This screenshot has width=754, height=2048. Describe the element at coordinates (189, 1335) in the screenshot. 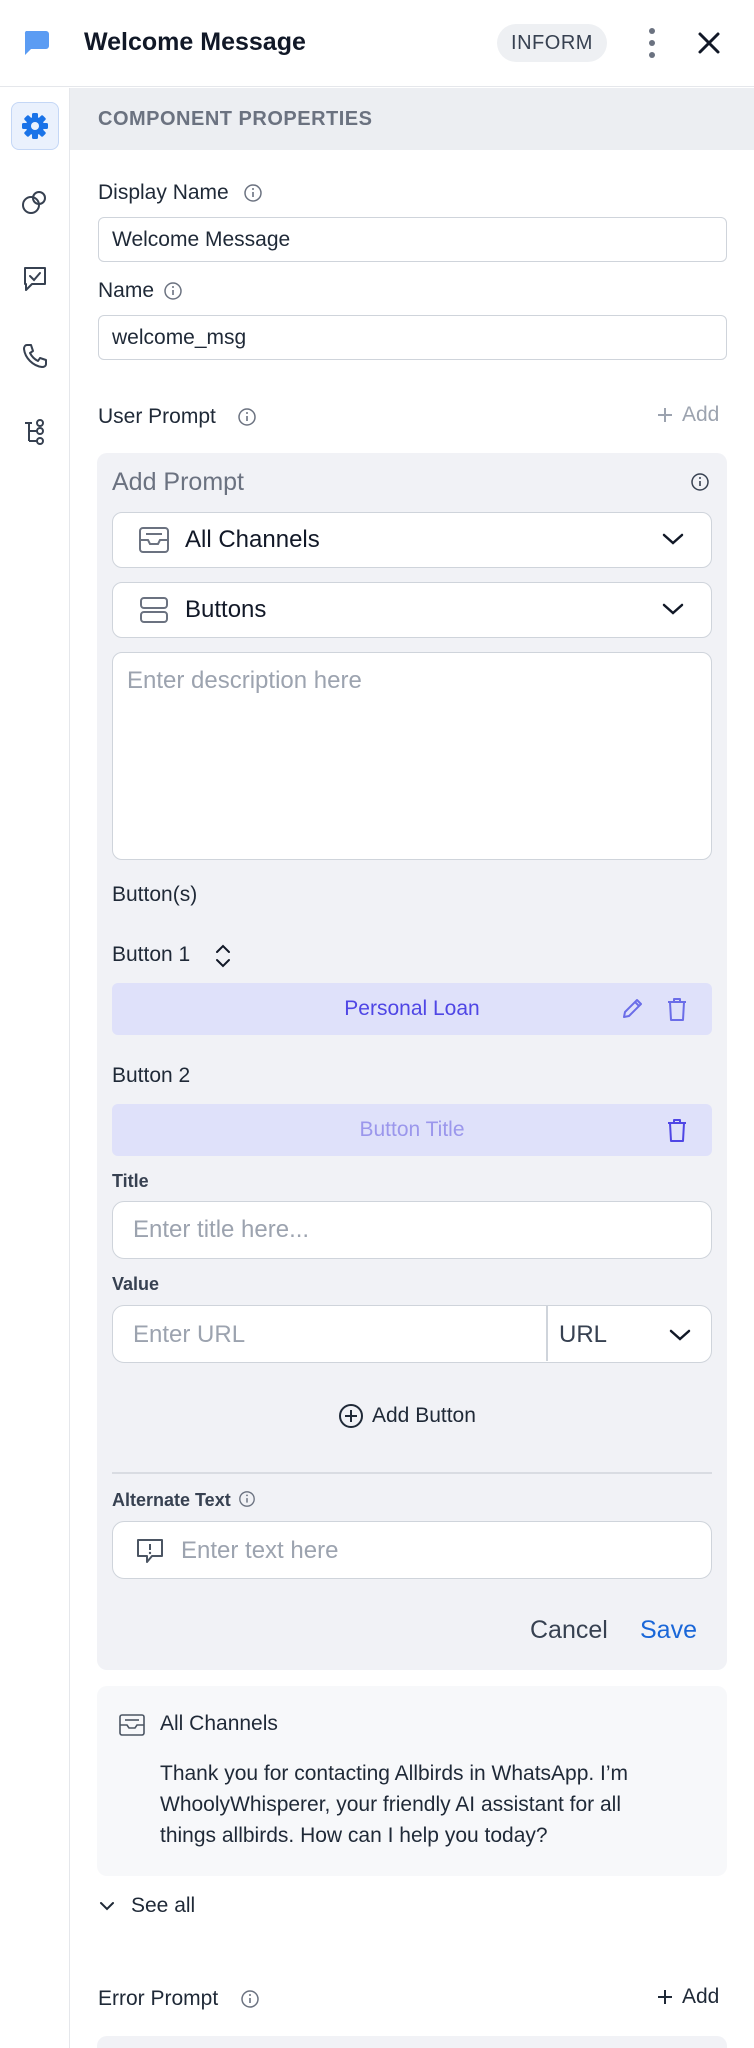

I see `url-input: Enter URL` at that location.